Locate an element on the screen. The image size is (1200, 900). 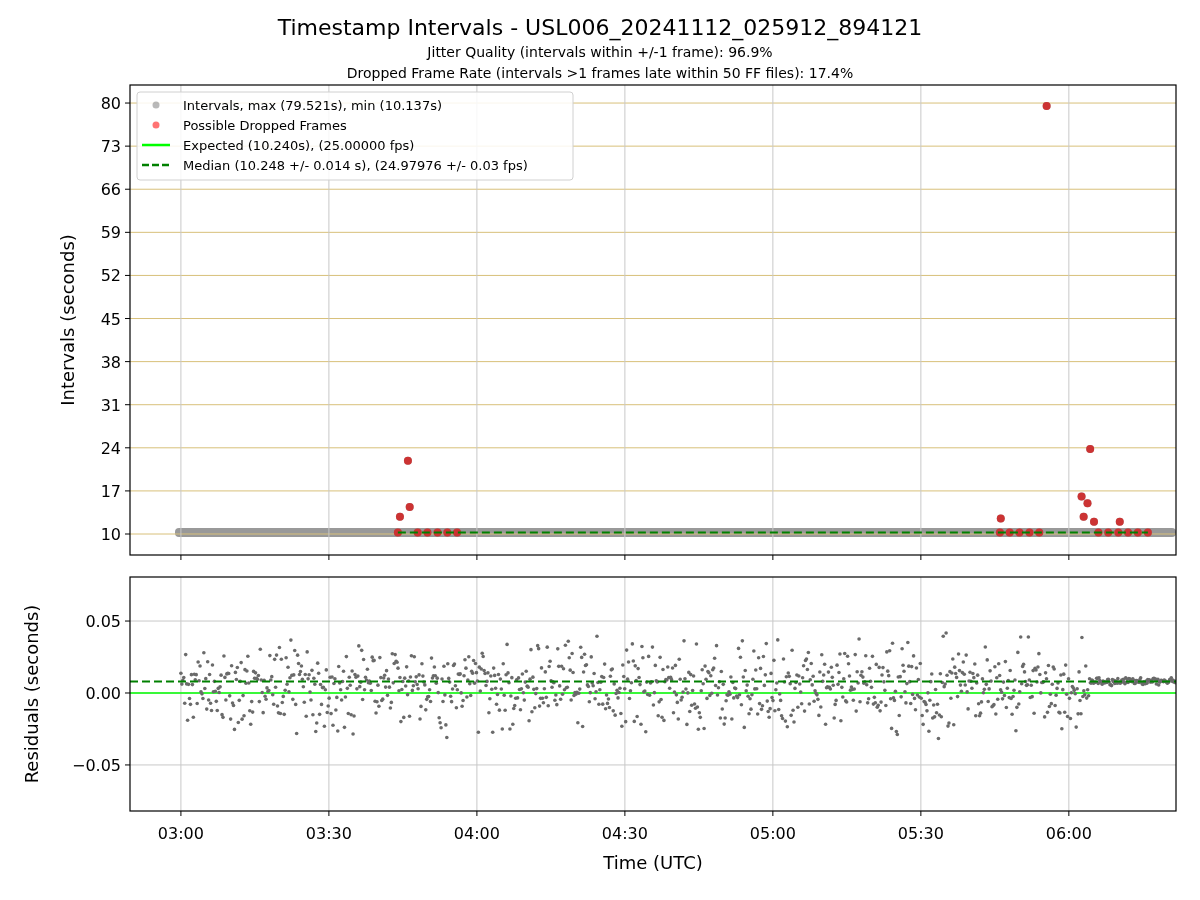
axis-tick-label: 0.05 is located at coordinates (103, 622).